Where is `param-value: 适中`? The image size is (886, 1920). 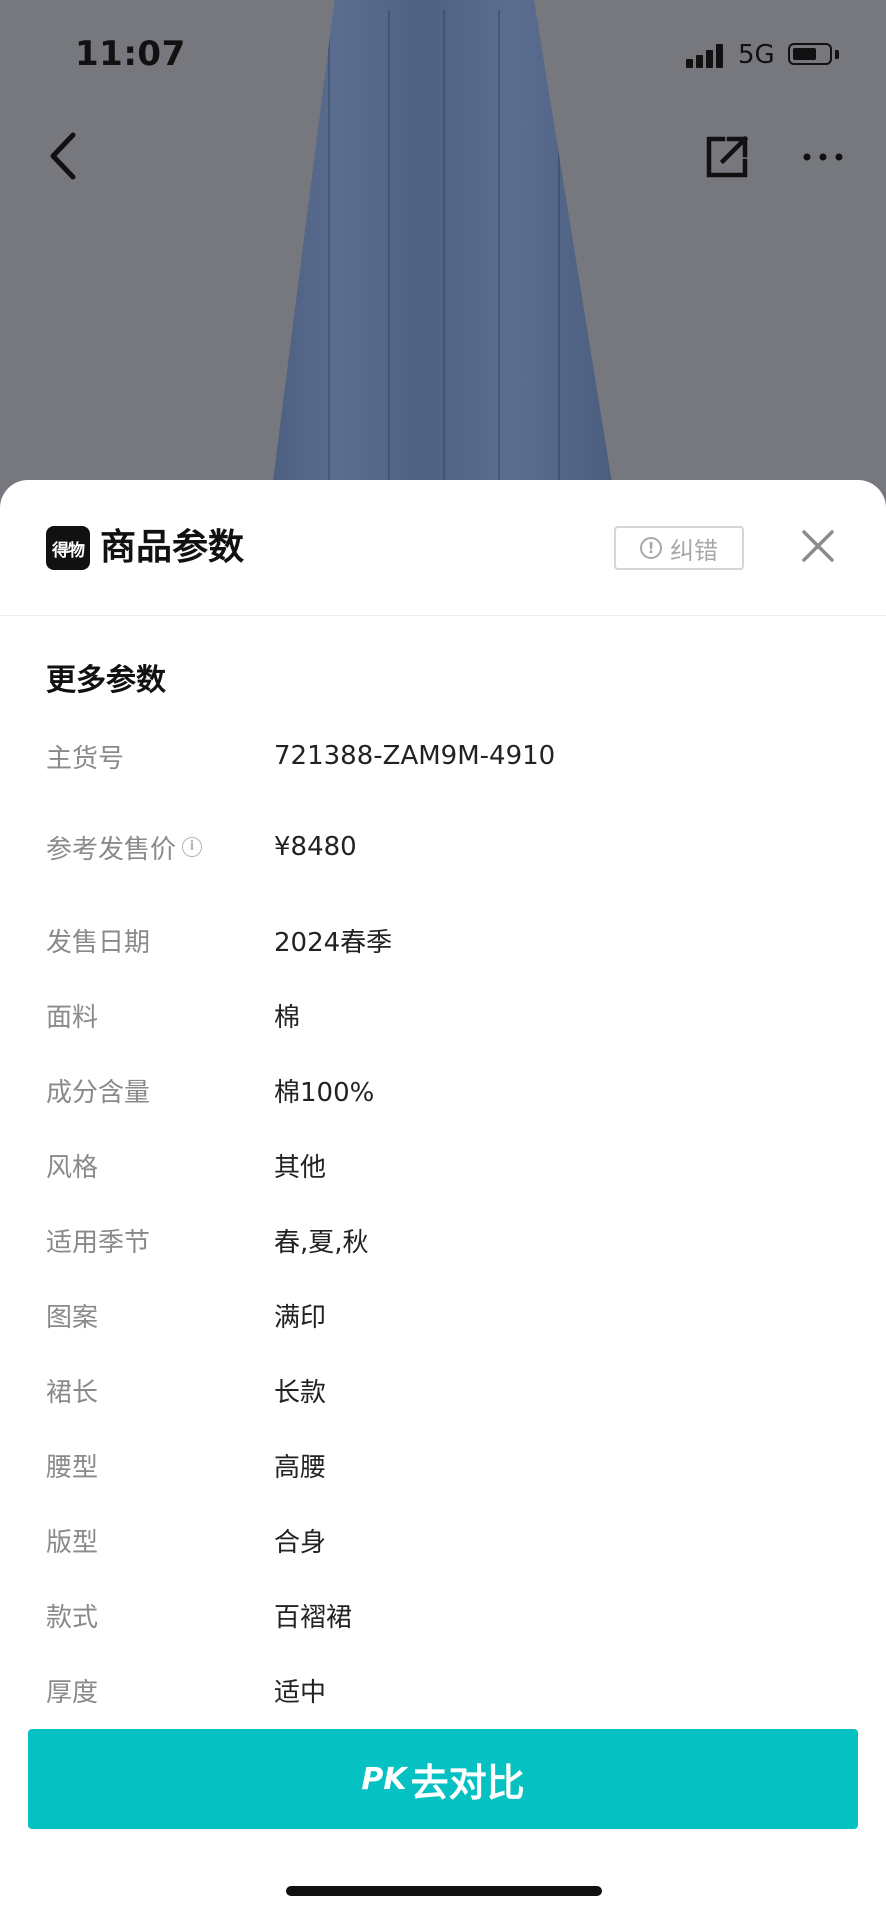 param-value: 适中 is located at coordinates (300, 1692).